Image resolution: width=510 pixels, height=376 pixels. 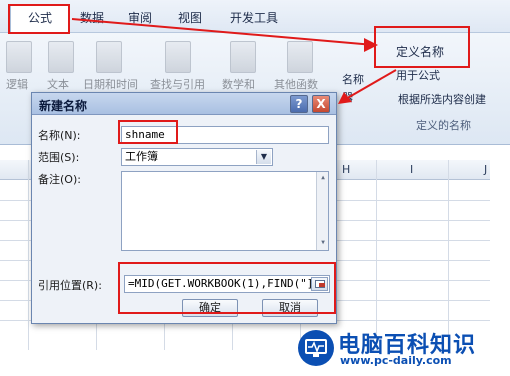 I want to click on scroll-up-icon: ▲, so click(x=323, y=178).